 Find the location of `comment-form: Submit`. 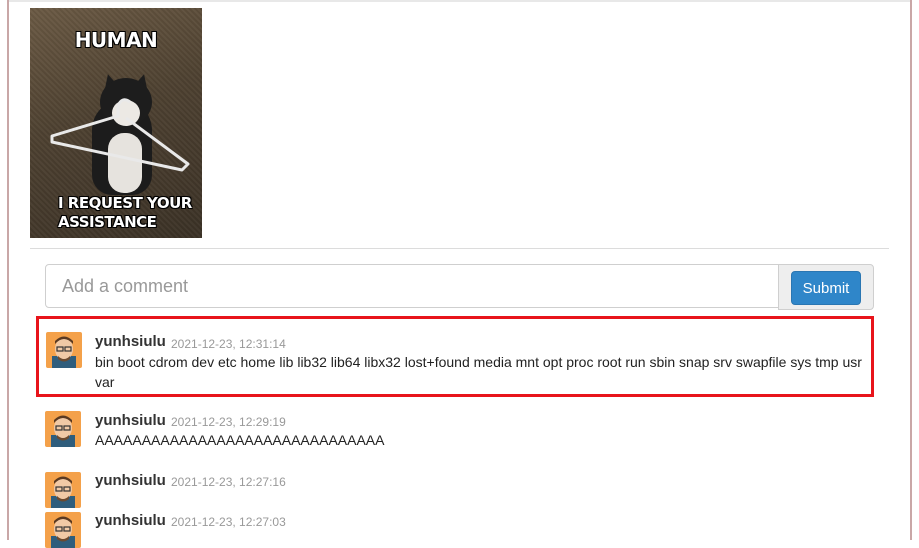

comment-form: Submit is located at coordinates (459, 287).